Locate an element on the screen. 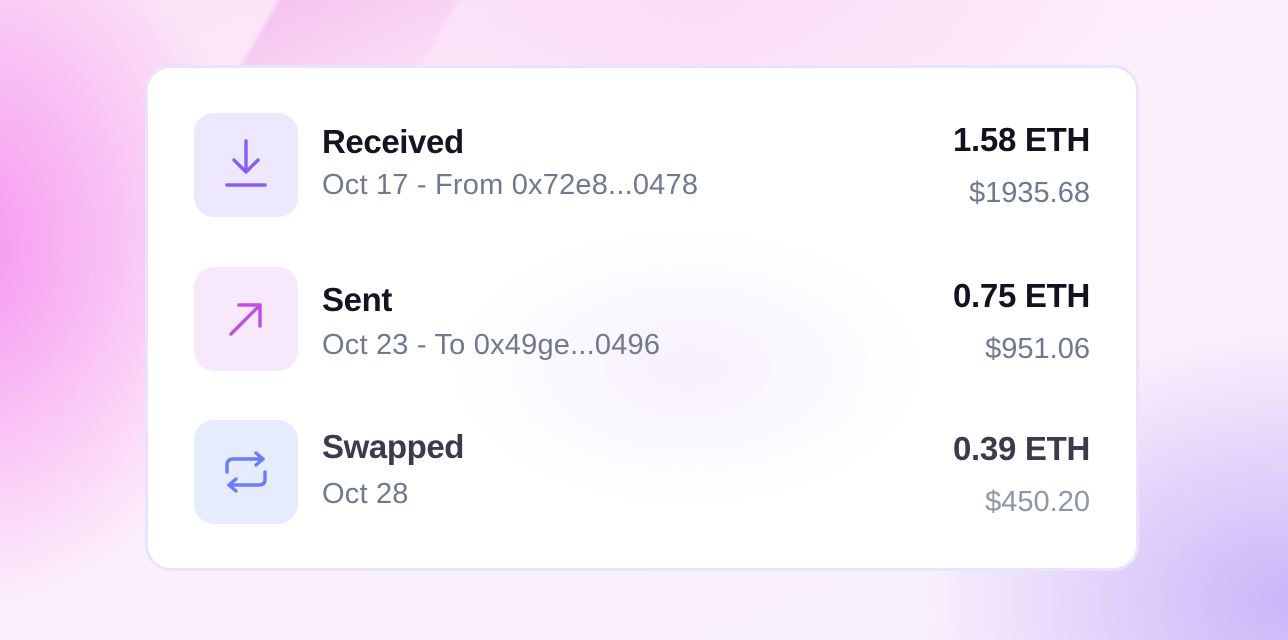 The width and height of the screenshot is (1288, 640). transaction-type: Swapped is located at coordinates (393, 446).